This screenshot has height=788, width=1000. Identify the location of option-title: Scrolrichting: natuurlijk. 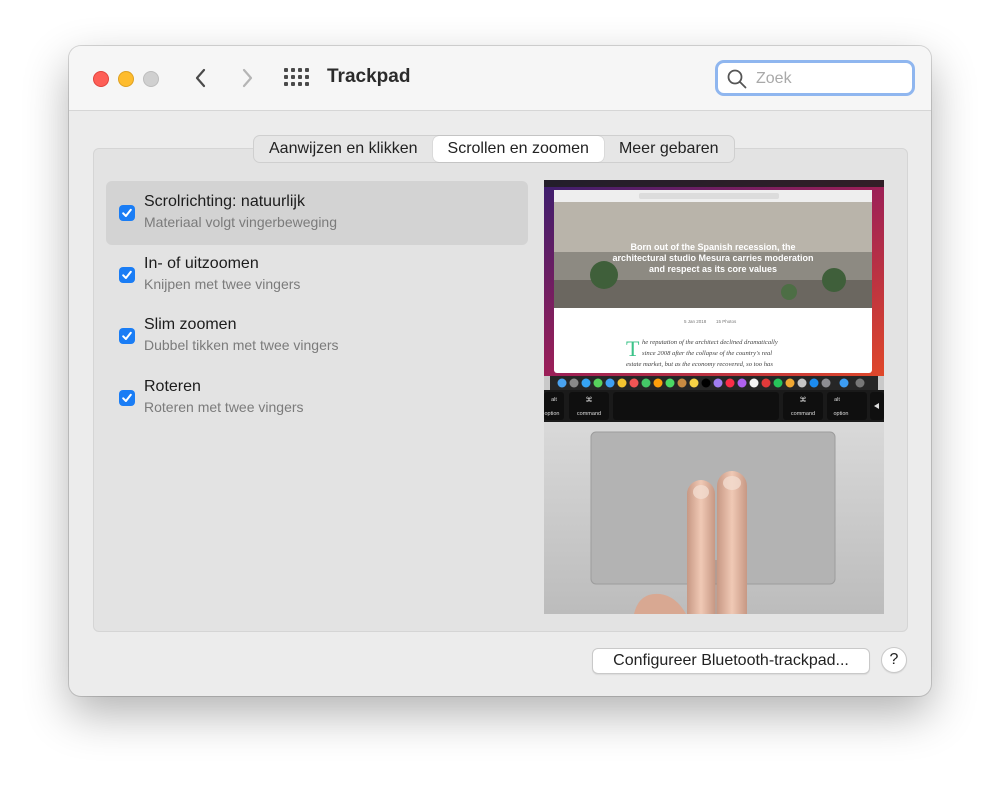
(224, 201).